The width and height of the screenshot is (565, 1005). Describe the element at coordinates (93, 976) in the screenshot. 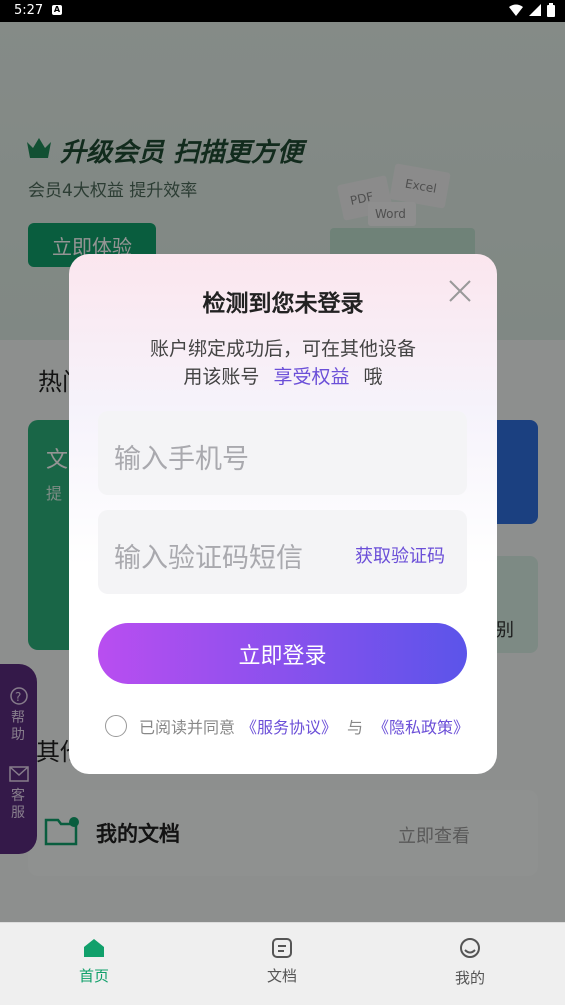

I see `tab-home-label: 首页` at that location.